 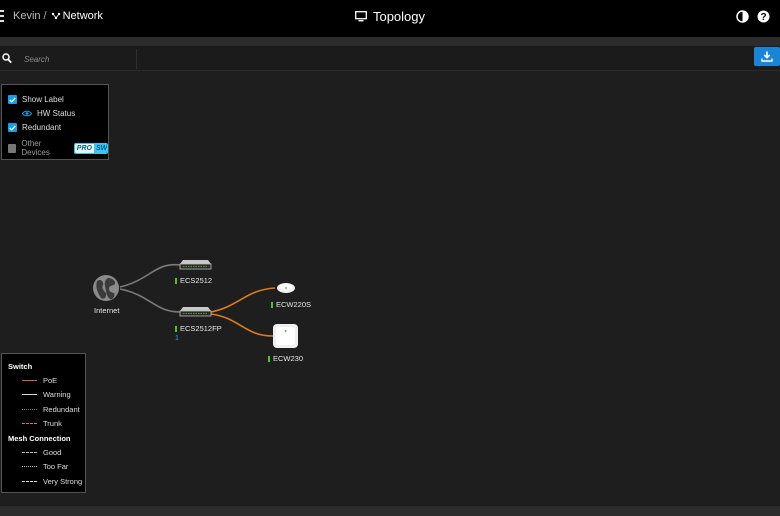 I want to click on page-title-wrap: Topology, so click(x=390, y=16).